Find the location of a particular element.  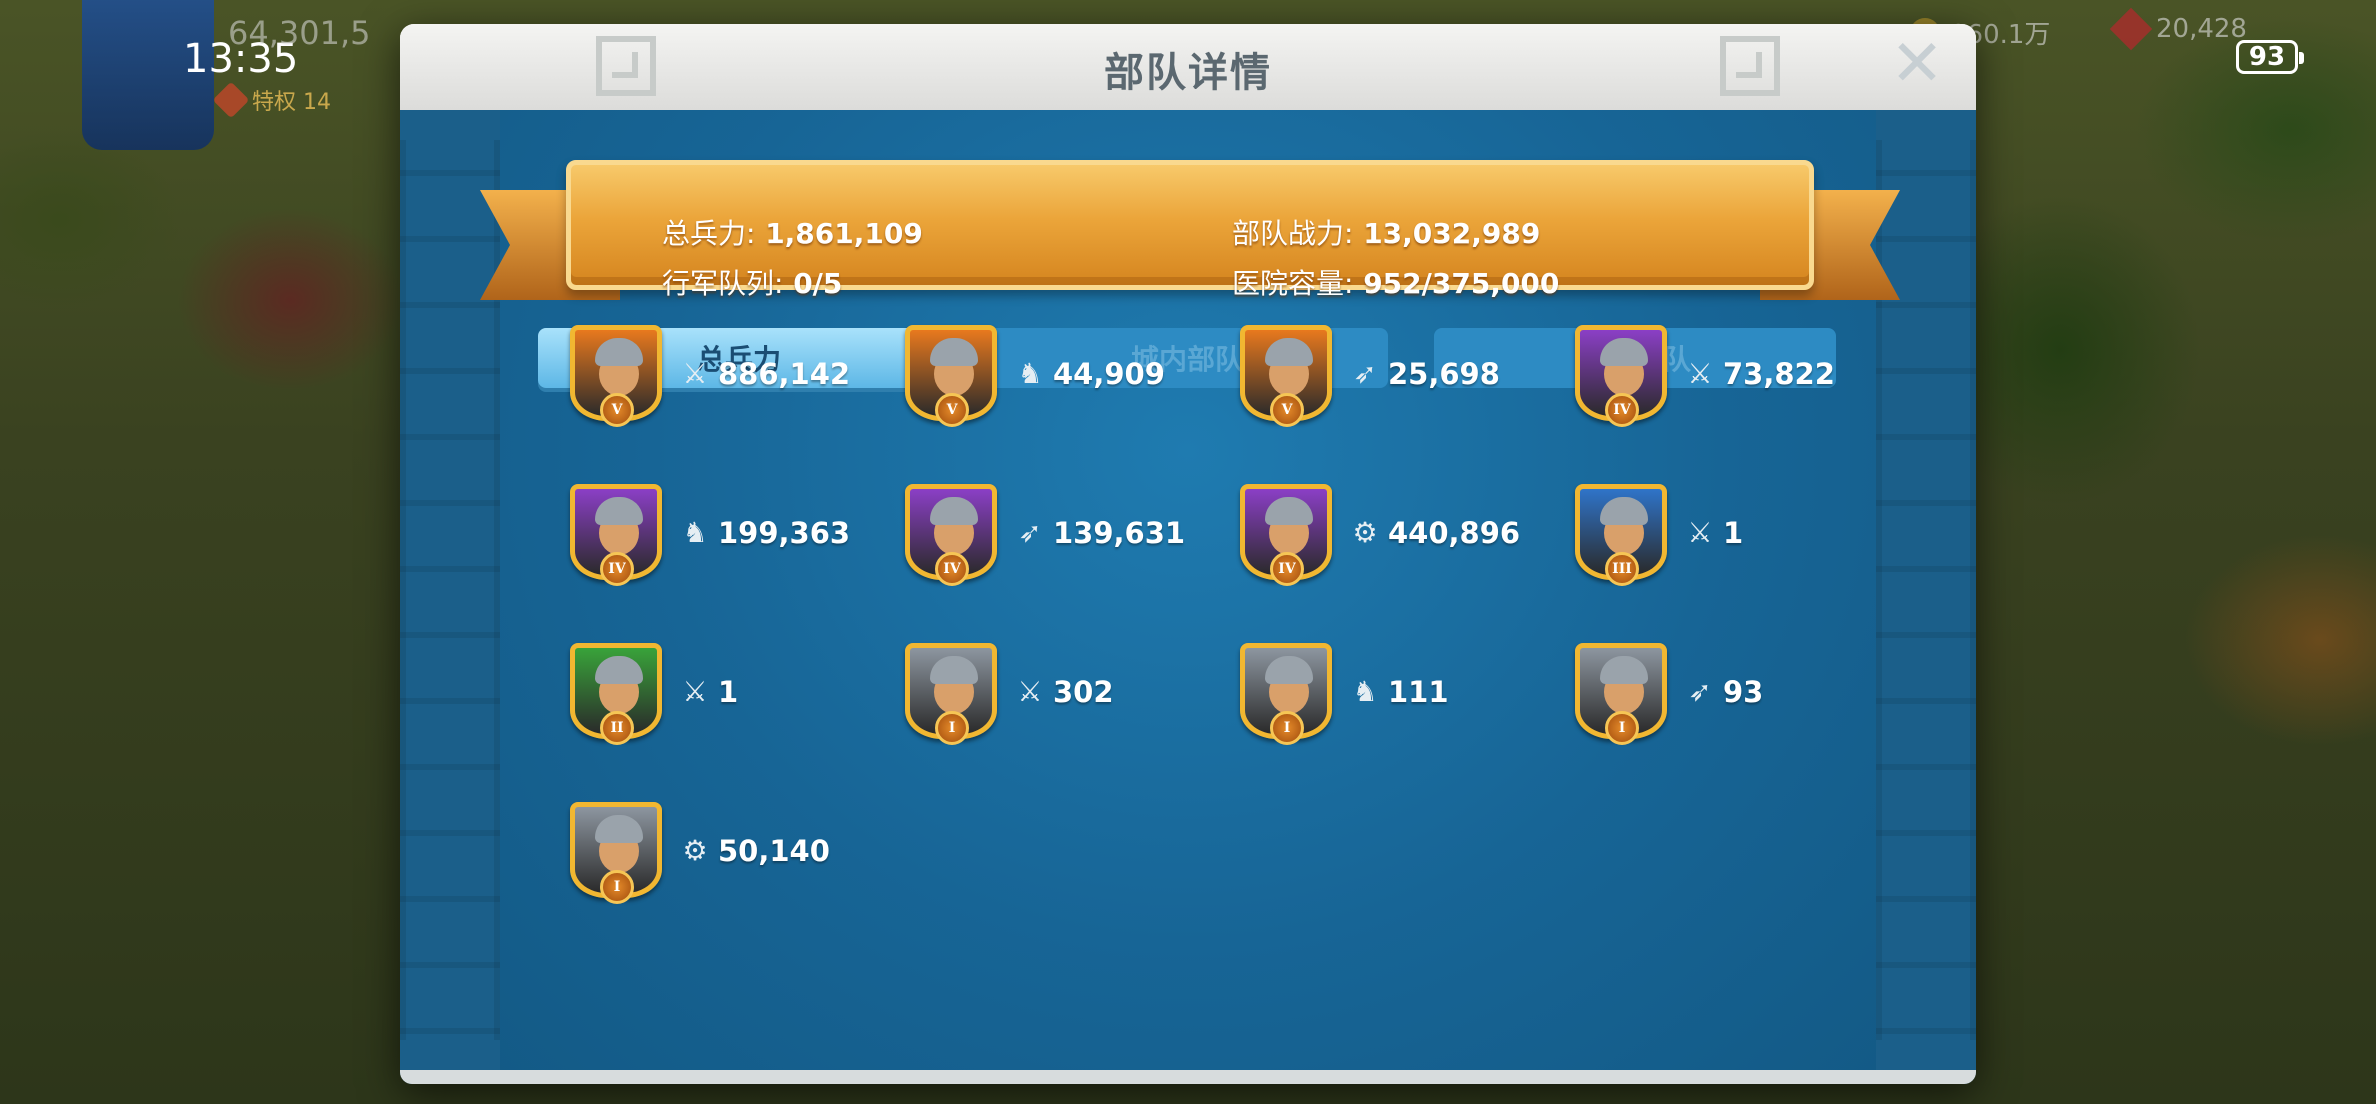

vip-badge: 特权 14 is located at coordinates (285, 100).